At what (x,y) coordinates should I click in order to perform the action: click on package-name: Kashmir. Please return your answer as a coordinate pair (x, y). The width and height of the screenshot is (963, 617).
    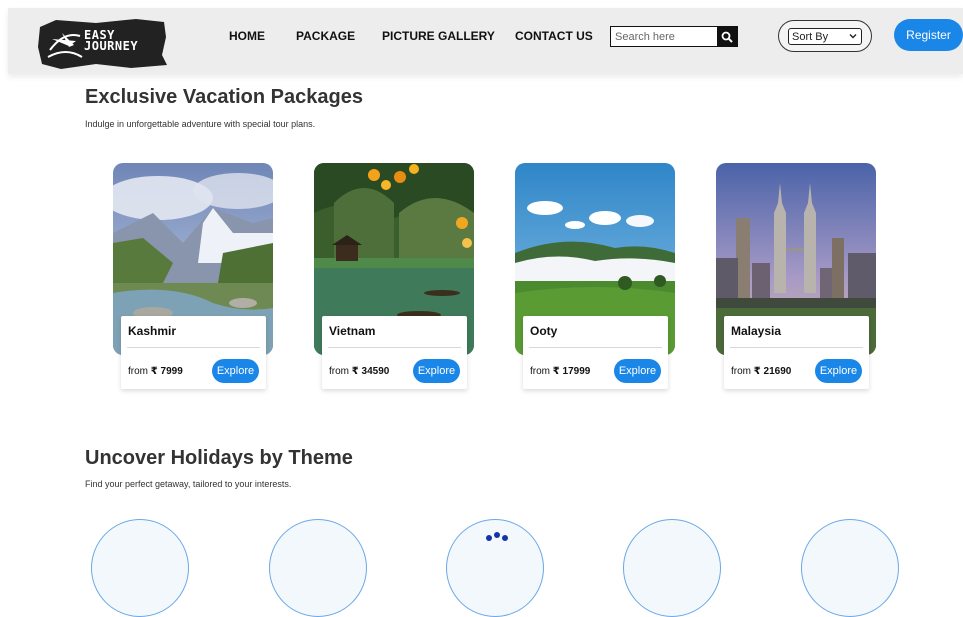
    Looking at the image, I should click on (152, 331).